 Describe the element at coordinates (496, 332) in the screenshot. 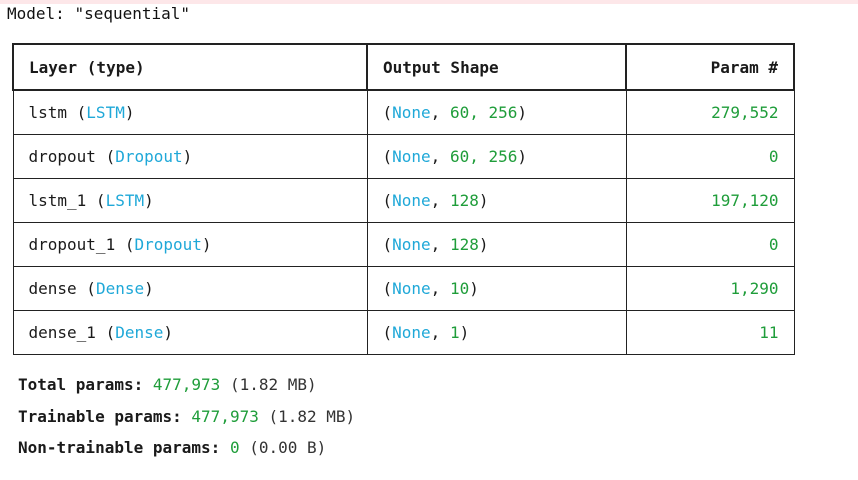

I see `output-shape-cell: (None, 1)` at that location.